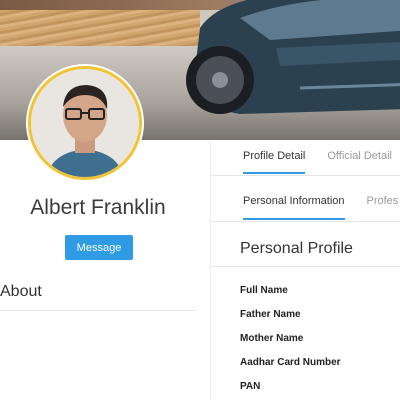 This screenshot has width=400, height=404. I want to click on avatar, so click(85, 123).